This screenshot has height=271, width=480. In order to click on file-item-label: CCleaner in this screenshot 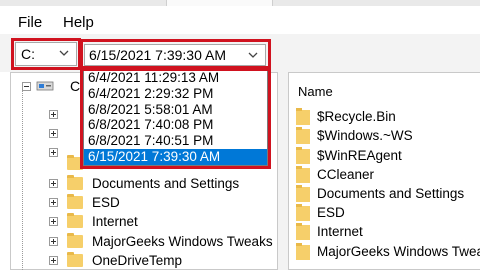, I will do `click(346, 174)`.